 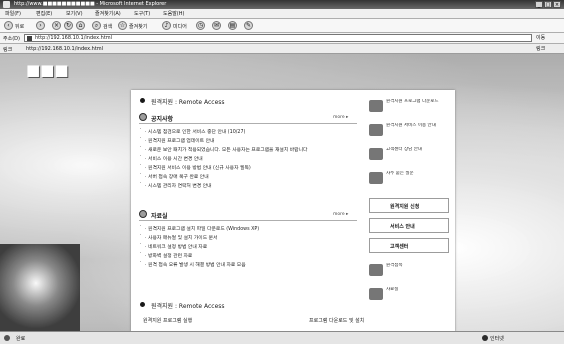 I want to click on panel-header: 원격지원 : Remote Access, so click(x=188, y=102).